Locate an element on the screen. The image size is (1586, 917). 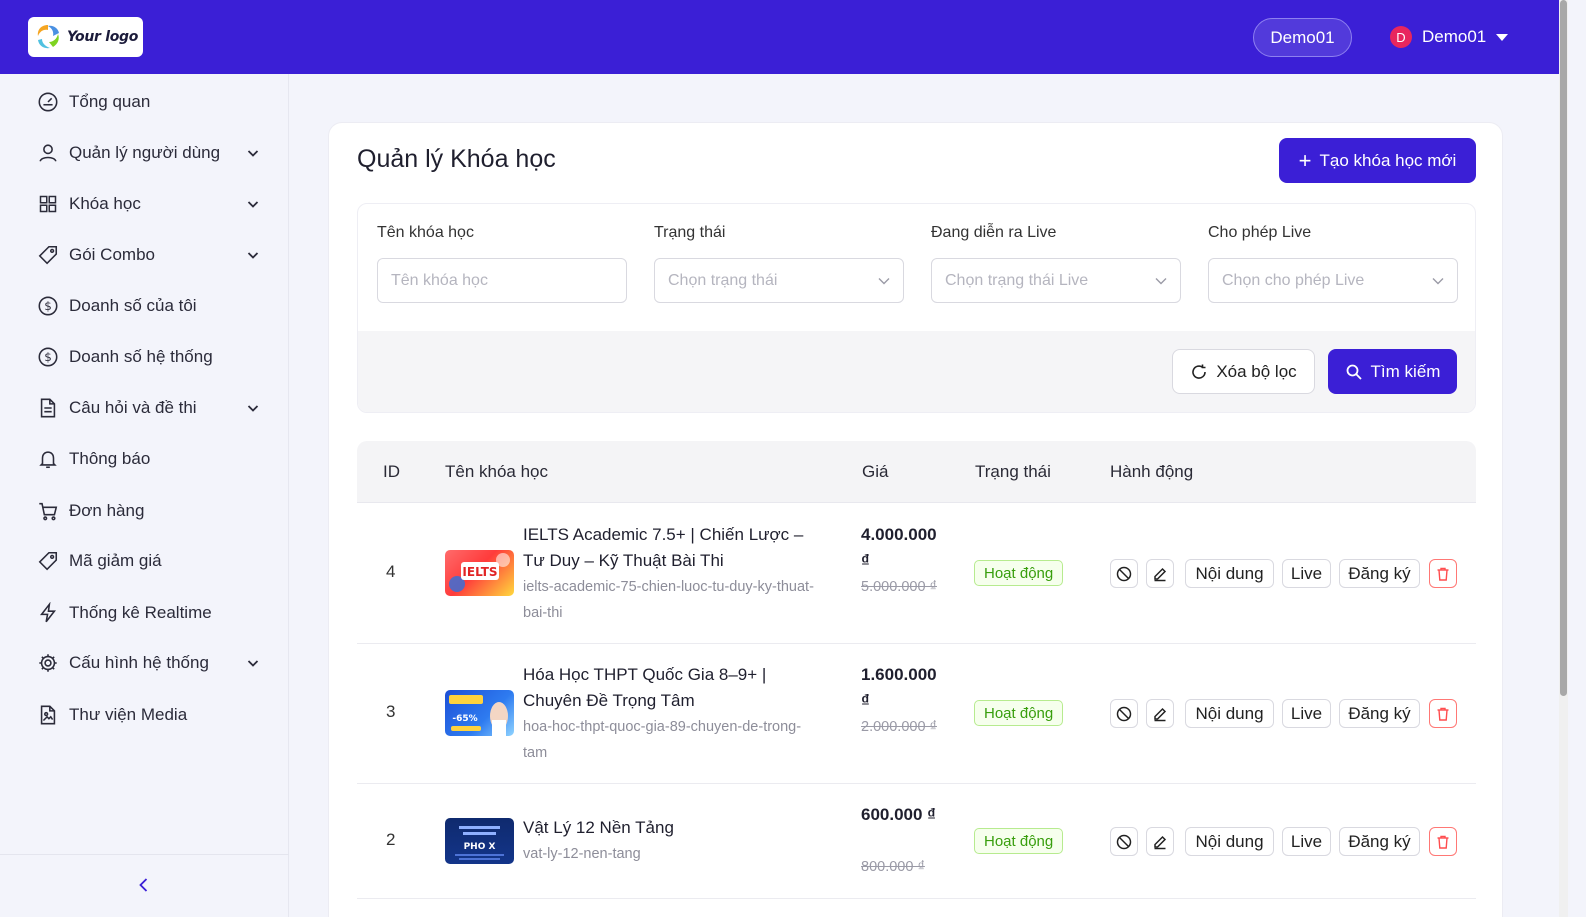
filter-status: Trạng thái Chọn trạng thái is located at coordinates (779, 263).